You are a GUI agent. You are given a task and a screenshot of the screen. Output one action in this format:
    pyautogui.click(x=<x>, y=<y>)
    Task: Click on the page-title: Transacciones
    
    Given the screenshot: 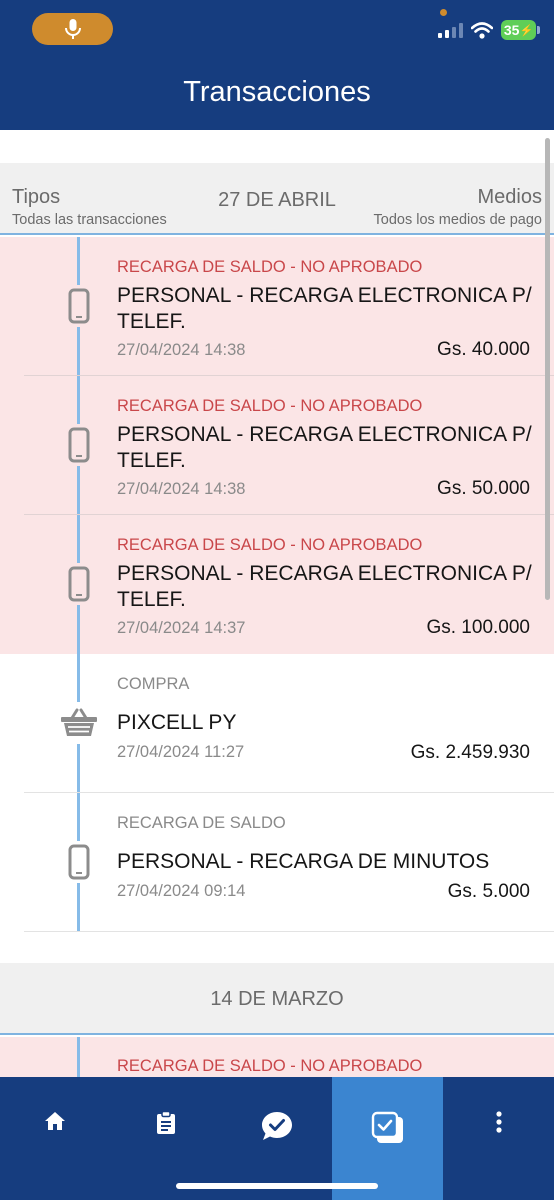 What is the action you would take?
    pyautogui.click(x=277, y=92)
    